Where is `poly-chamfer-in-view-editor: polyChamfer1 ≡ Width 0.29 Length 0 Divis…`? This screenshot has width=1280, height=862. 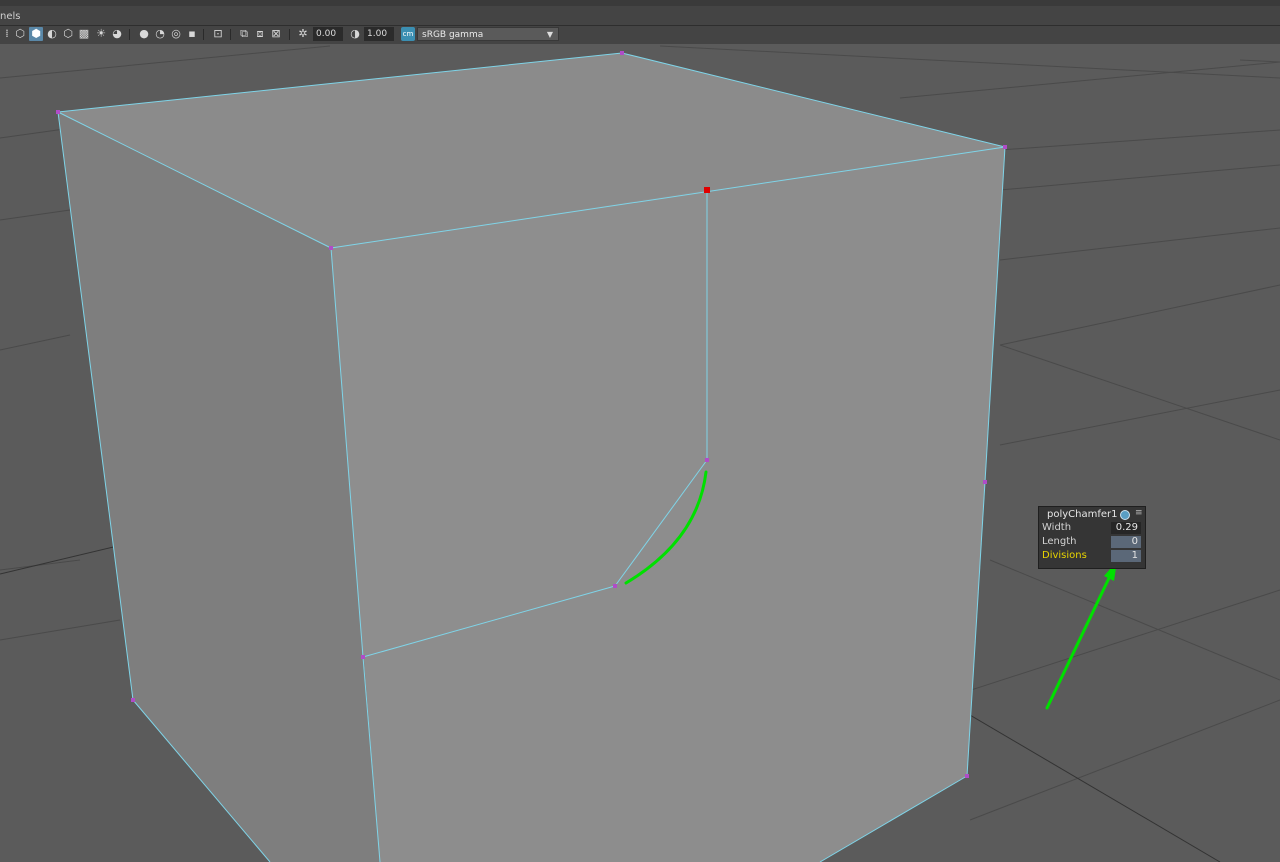 poly-chamfer-in-view-editor: polyChamfer1 ≡ Width 0.29 Length 0 Divis… is located at coordinates (1092, 537).